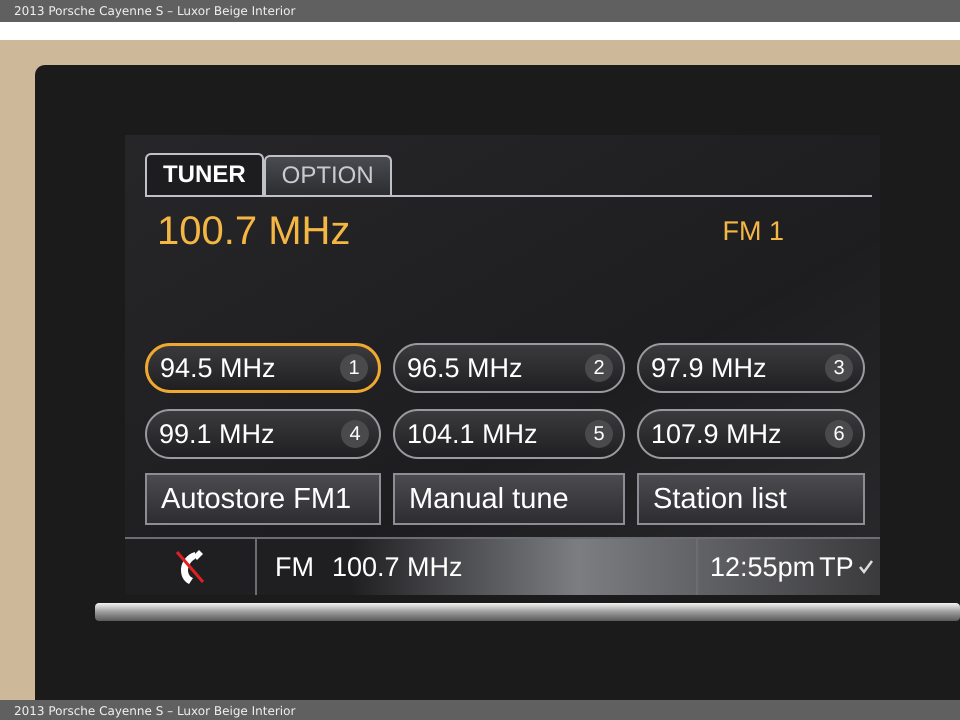  Describe the element at coordinates (263, 368) in the screenshot. I see `preset-button: 94.5 MHz 1` at that location.